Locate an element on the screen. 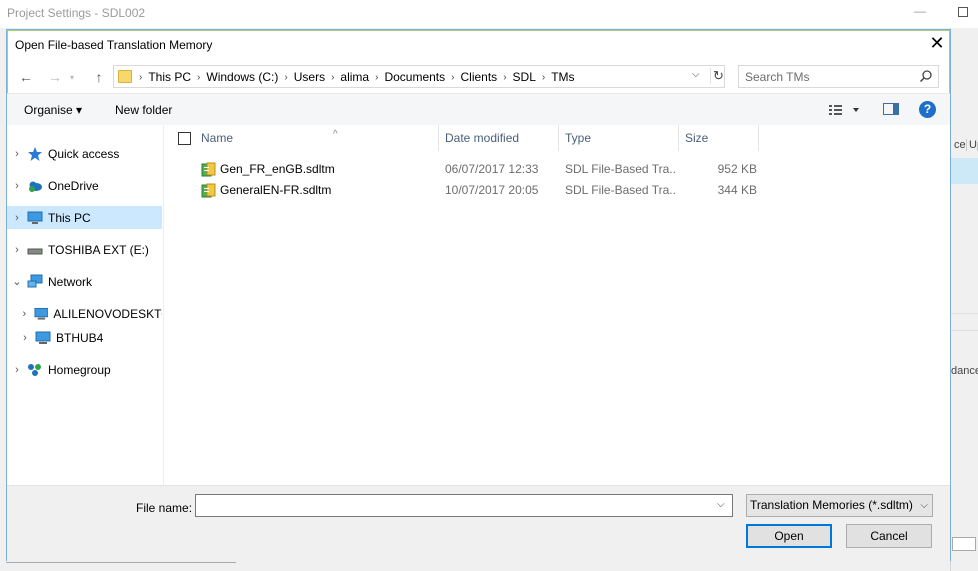 Image resolution: width=978 pixels, height=571 pixels. nav-item-onedrive: › OneDrive is located at coordinates (84, 185).